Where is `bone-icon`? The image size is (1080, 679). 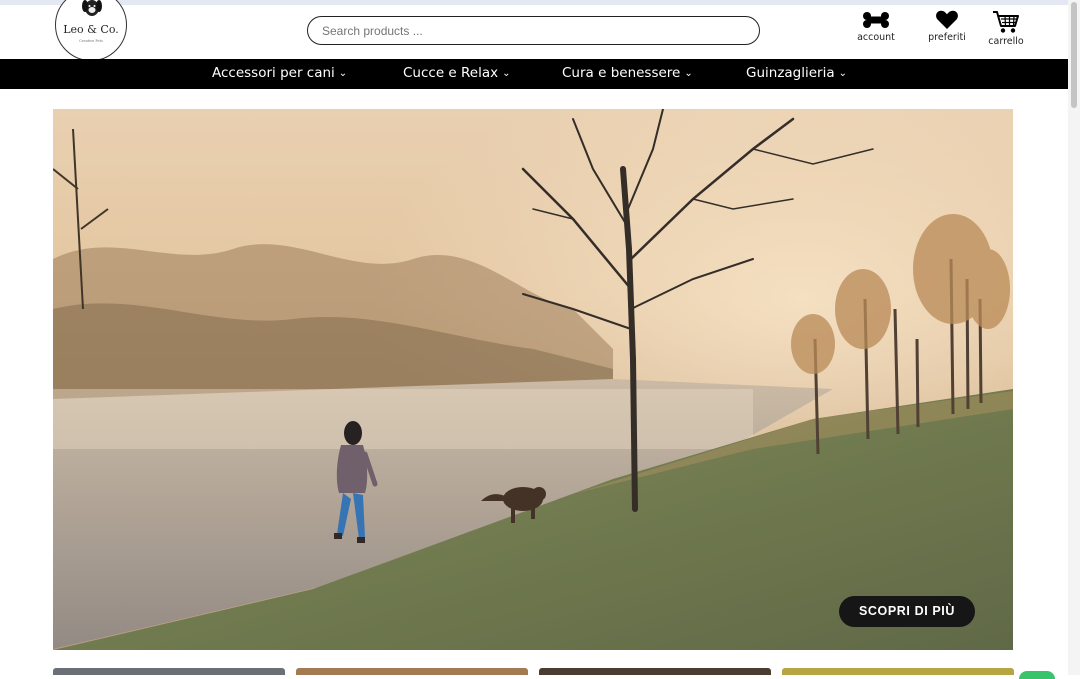
bone-icon is located at coordinates (876, 20).